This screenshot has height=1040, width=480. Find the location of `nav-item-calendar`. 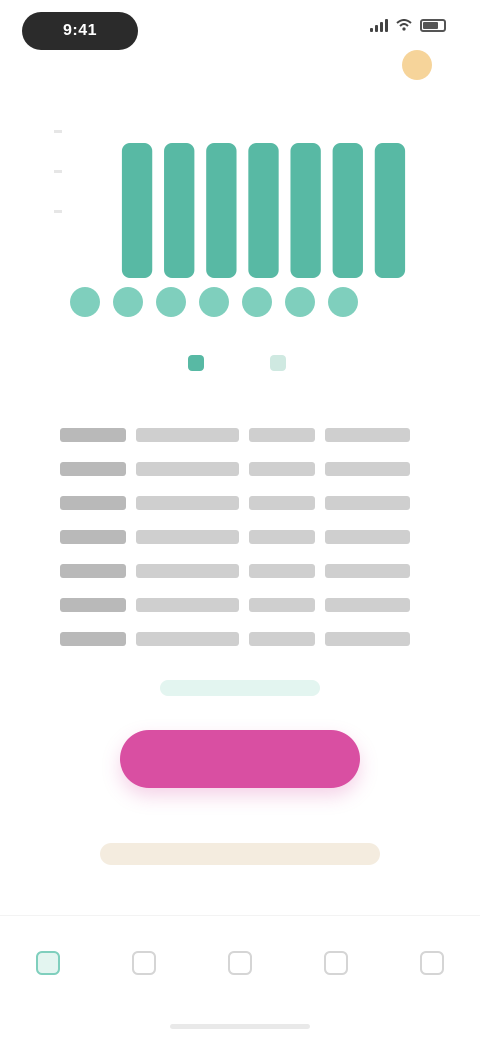

nav-item-calendar is located at coordinates (240, 966).